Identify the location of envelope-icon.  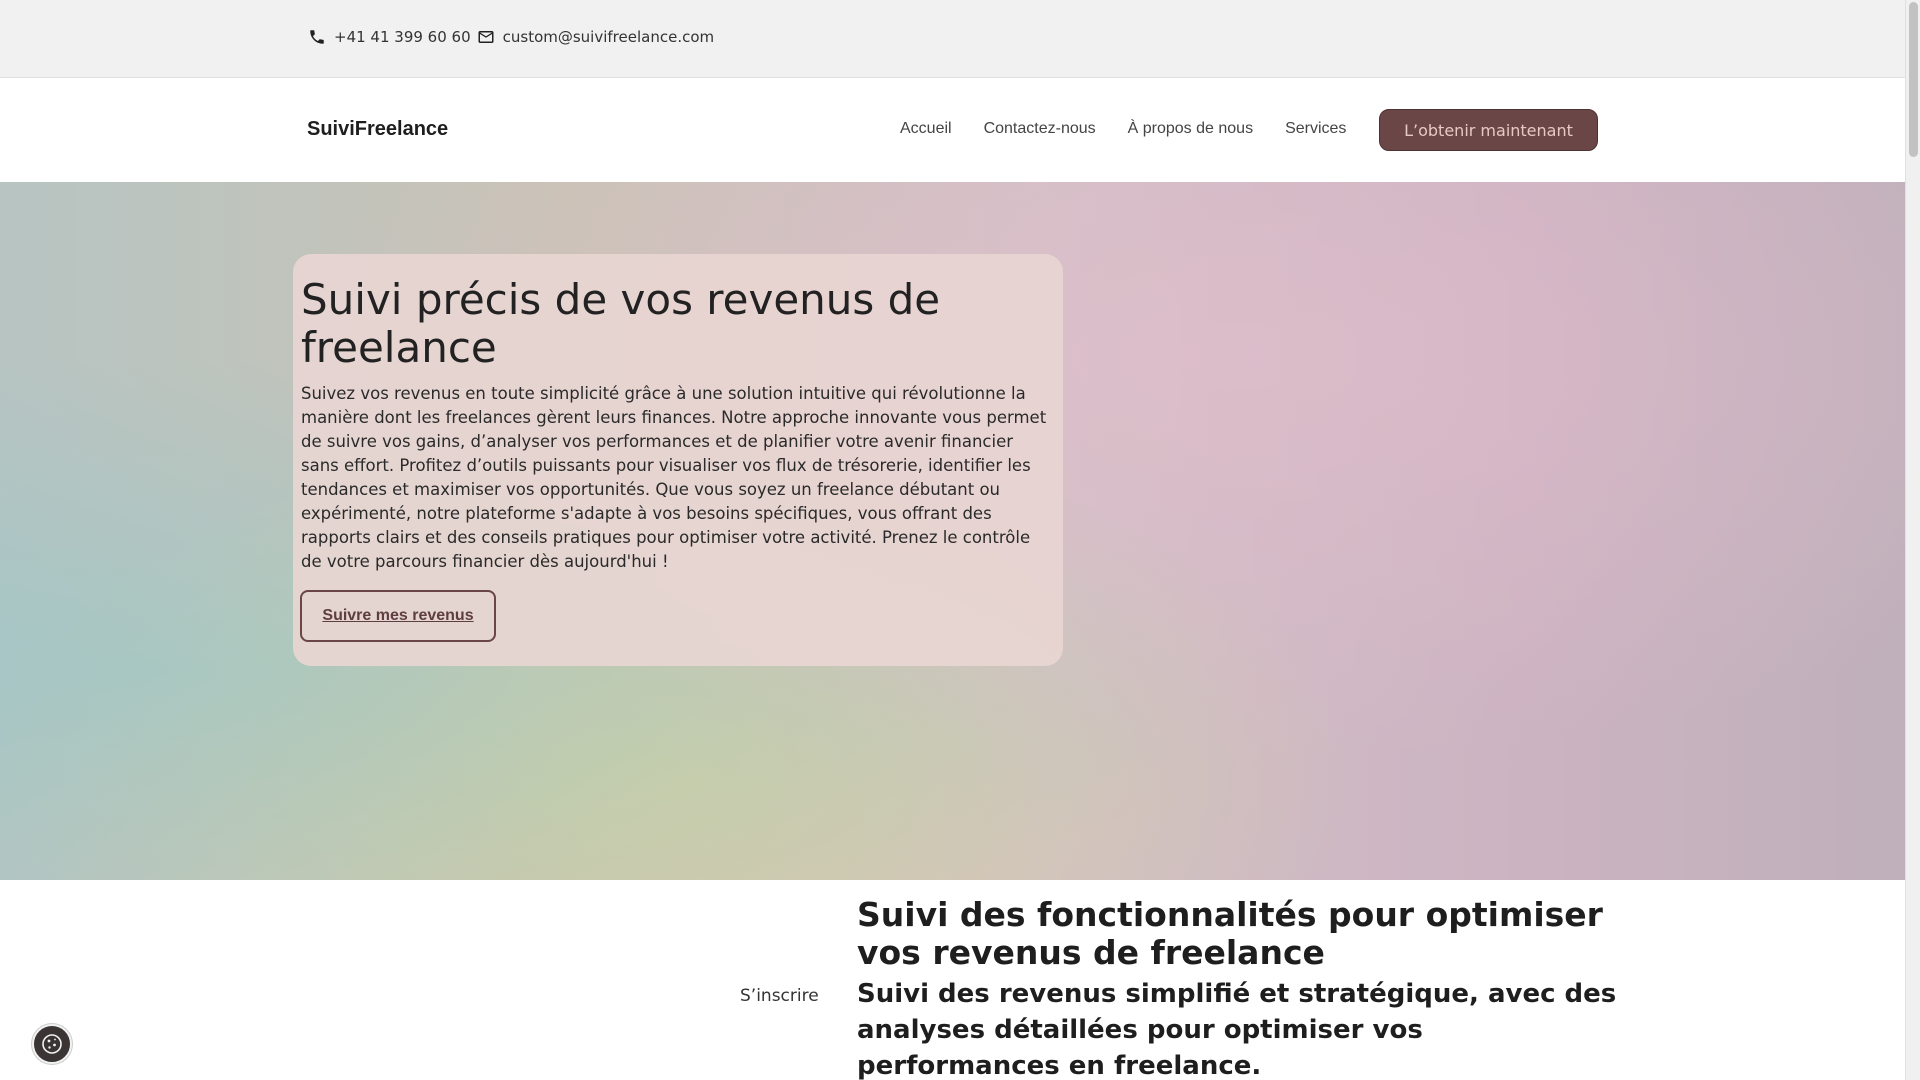
(486, 37).